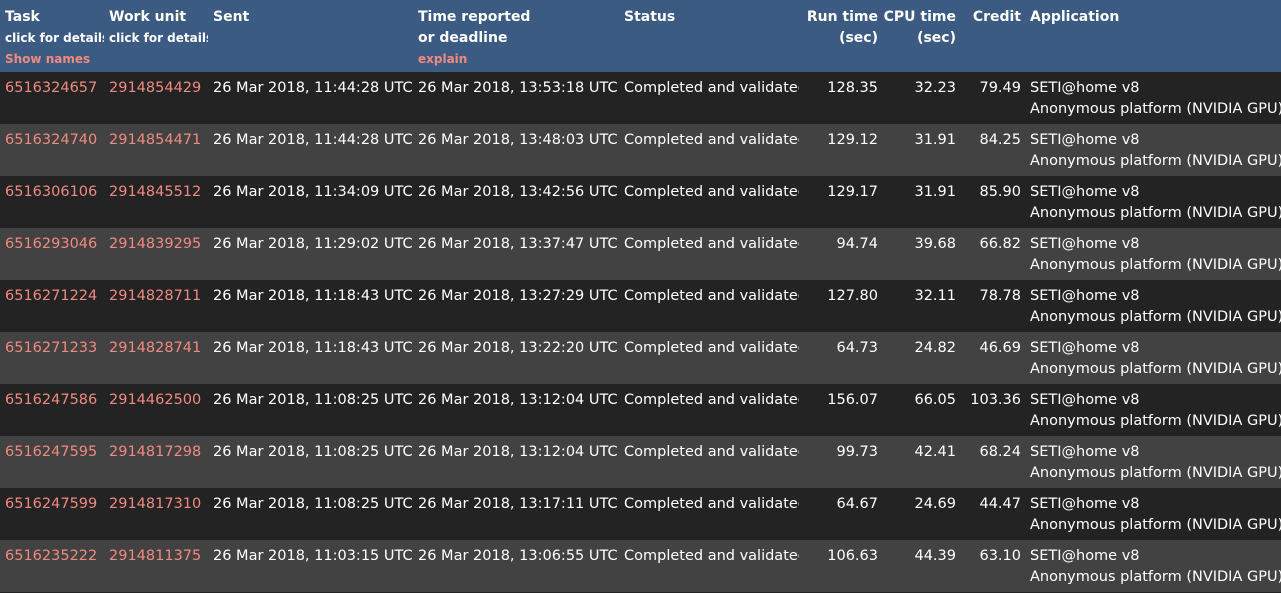  I want to click on run-time-cell: 99.73, so click(857, 452).